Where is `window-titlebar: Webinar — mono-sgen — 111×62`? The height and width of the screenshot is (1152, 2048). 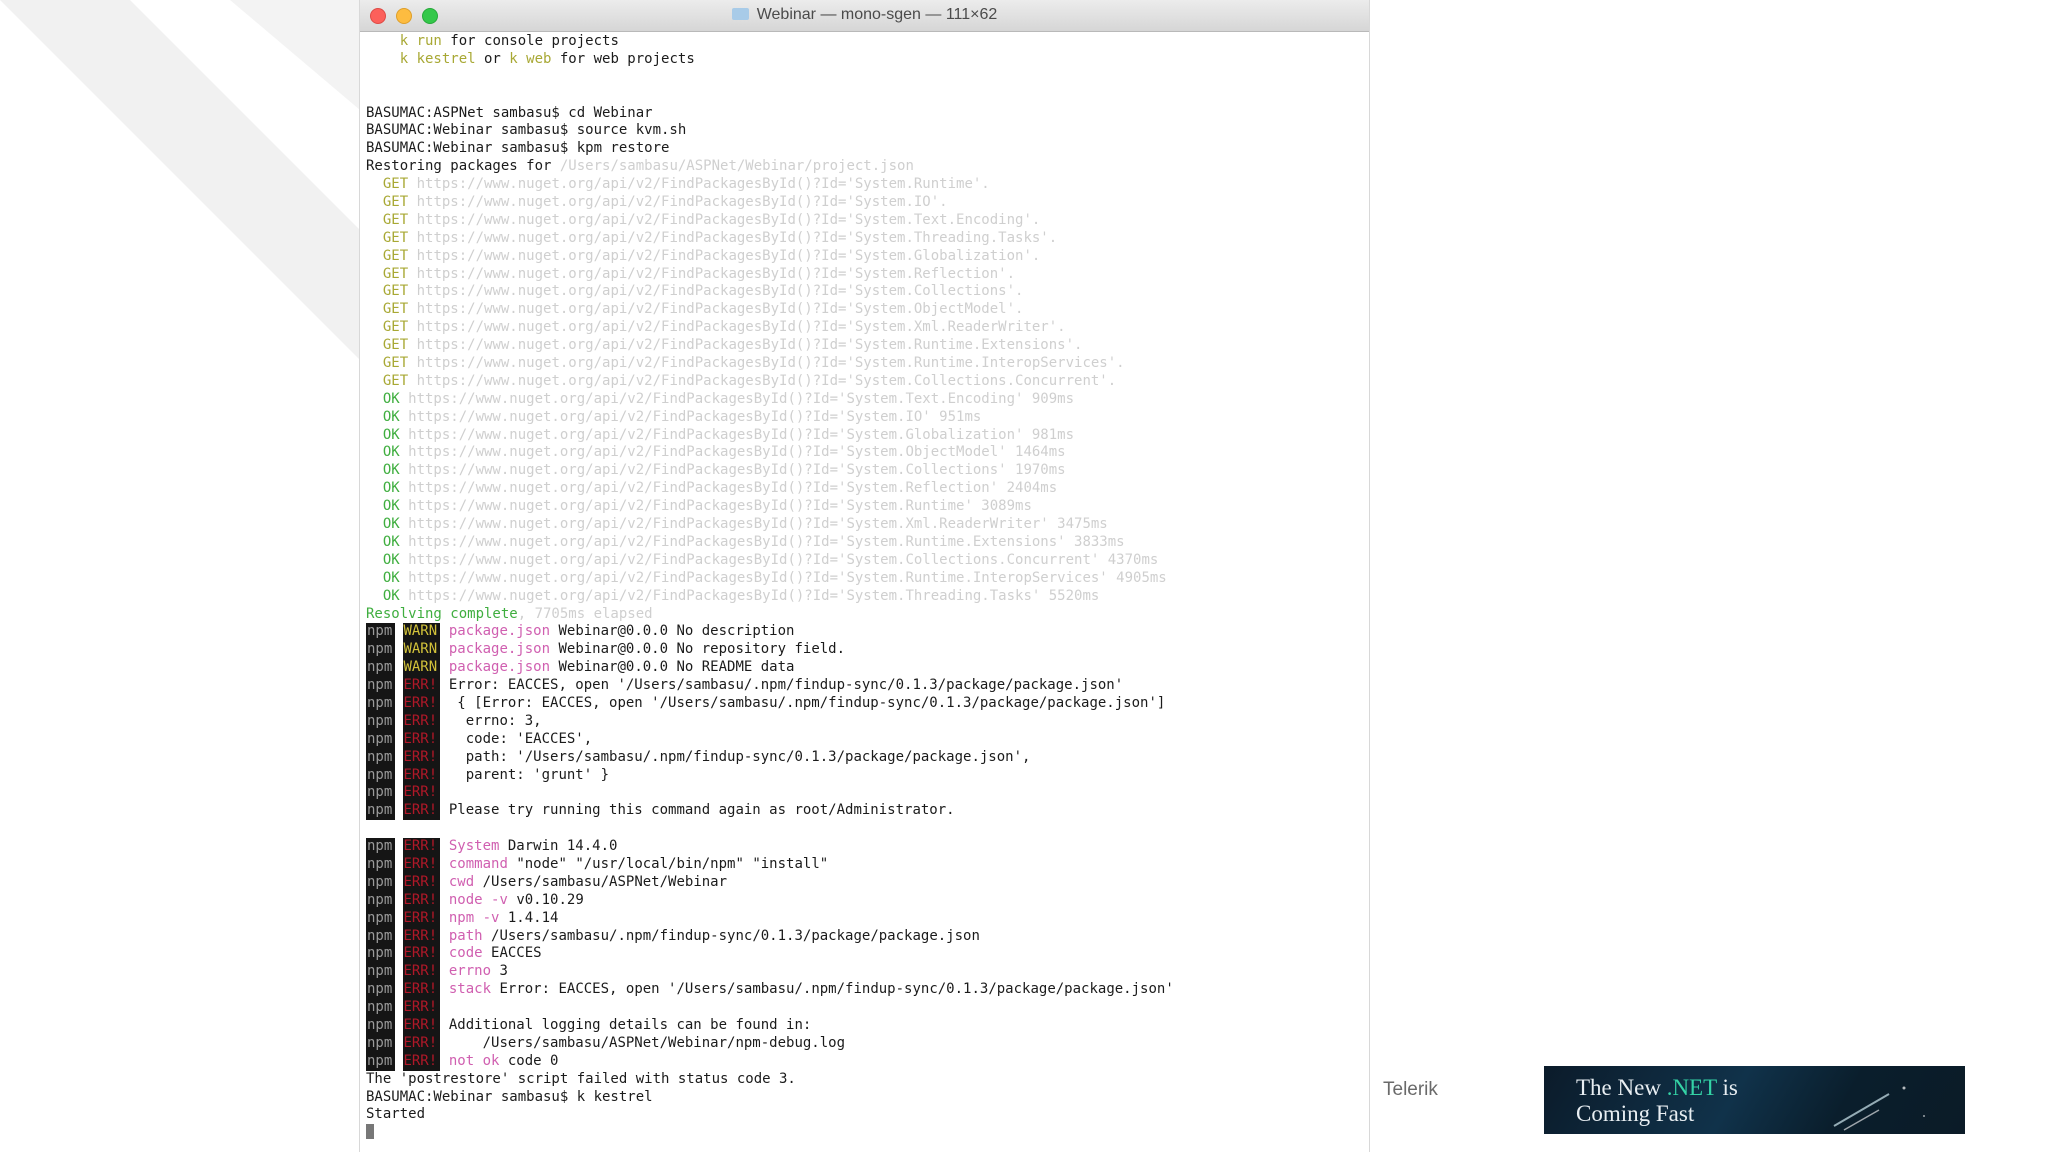 window-titlebar: Webinar — mono-sgen — 111×62 is located at coordinates (864, 16).